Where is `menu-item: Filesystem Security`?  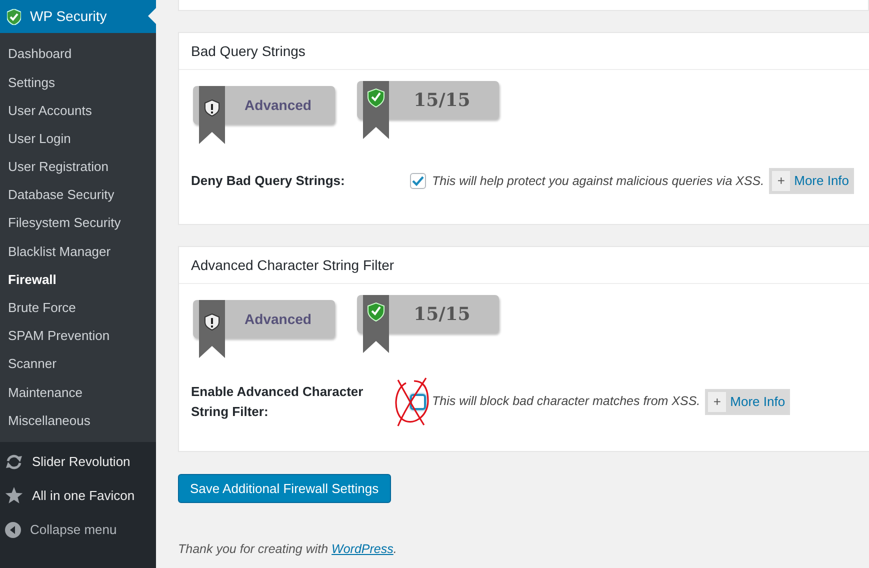
menu-item: Filesystem Security is located at coordinates (78, 223).